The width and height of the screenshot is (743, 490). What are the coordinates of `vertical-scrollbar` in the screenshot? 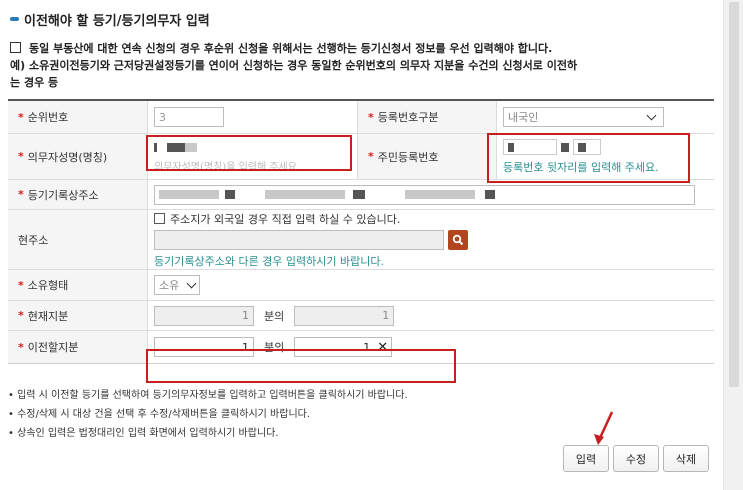 It's located at (733, 245).